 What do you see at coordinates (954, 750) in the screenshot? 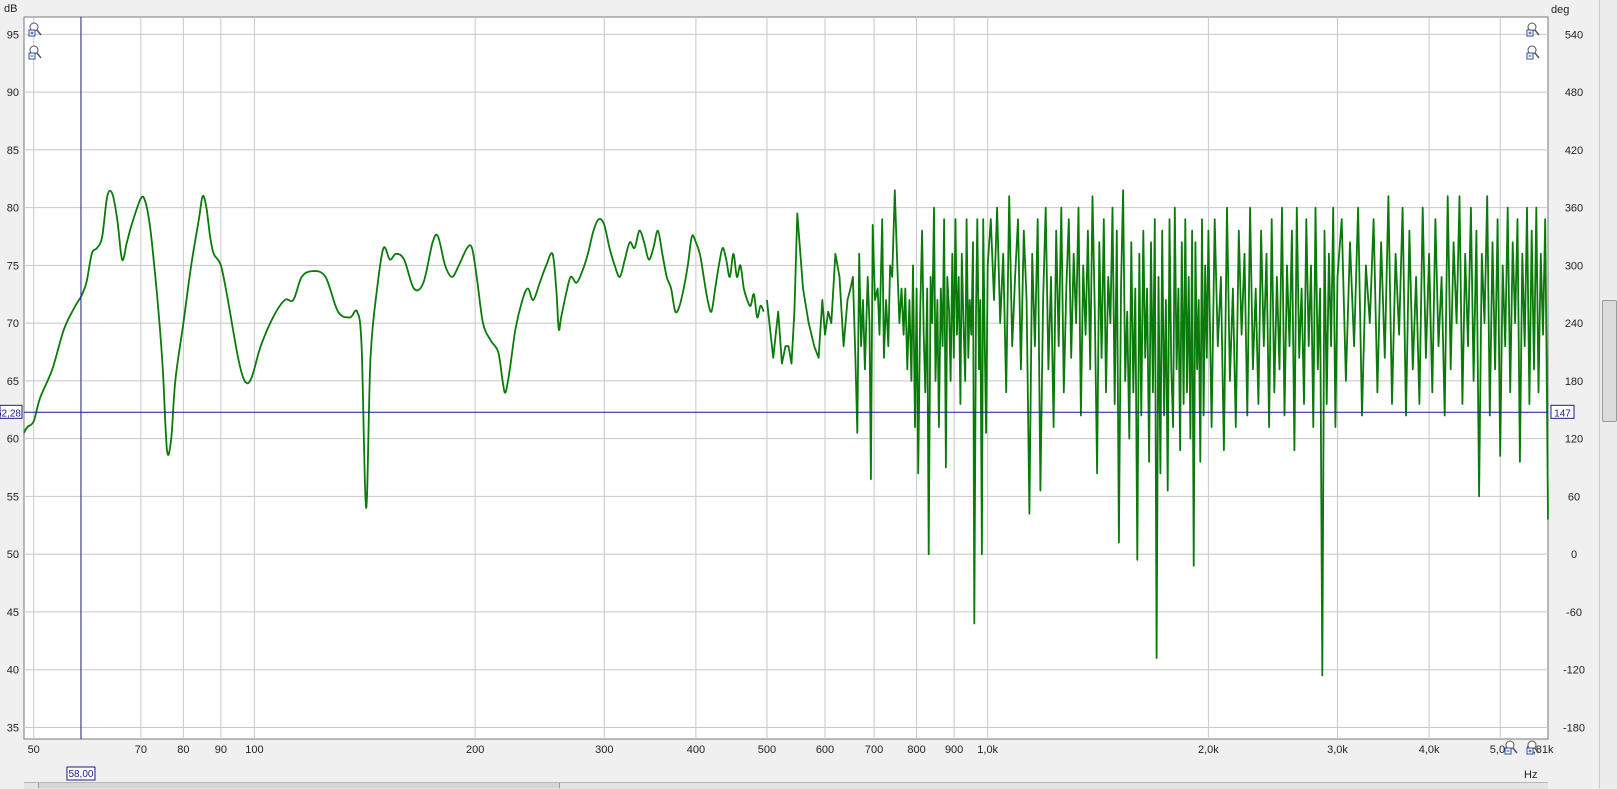
I see `x-tick-label: 900` at bounding box center [954, 750].